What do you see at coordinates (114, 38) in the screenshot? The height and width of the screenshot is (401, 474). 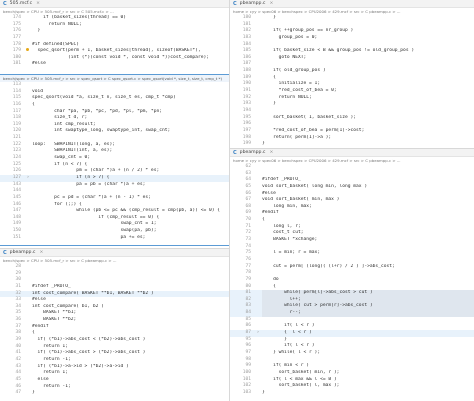 I see `code-line: 177` at bounding box center [114, 38].